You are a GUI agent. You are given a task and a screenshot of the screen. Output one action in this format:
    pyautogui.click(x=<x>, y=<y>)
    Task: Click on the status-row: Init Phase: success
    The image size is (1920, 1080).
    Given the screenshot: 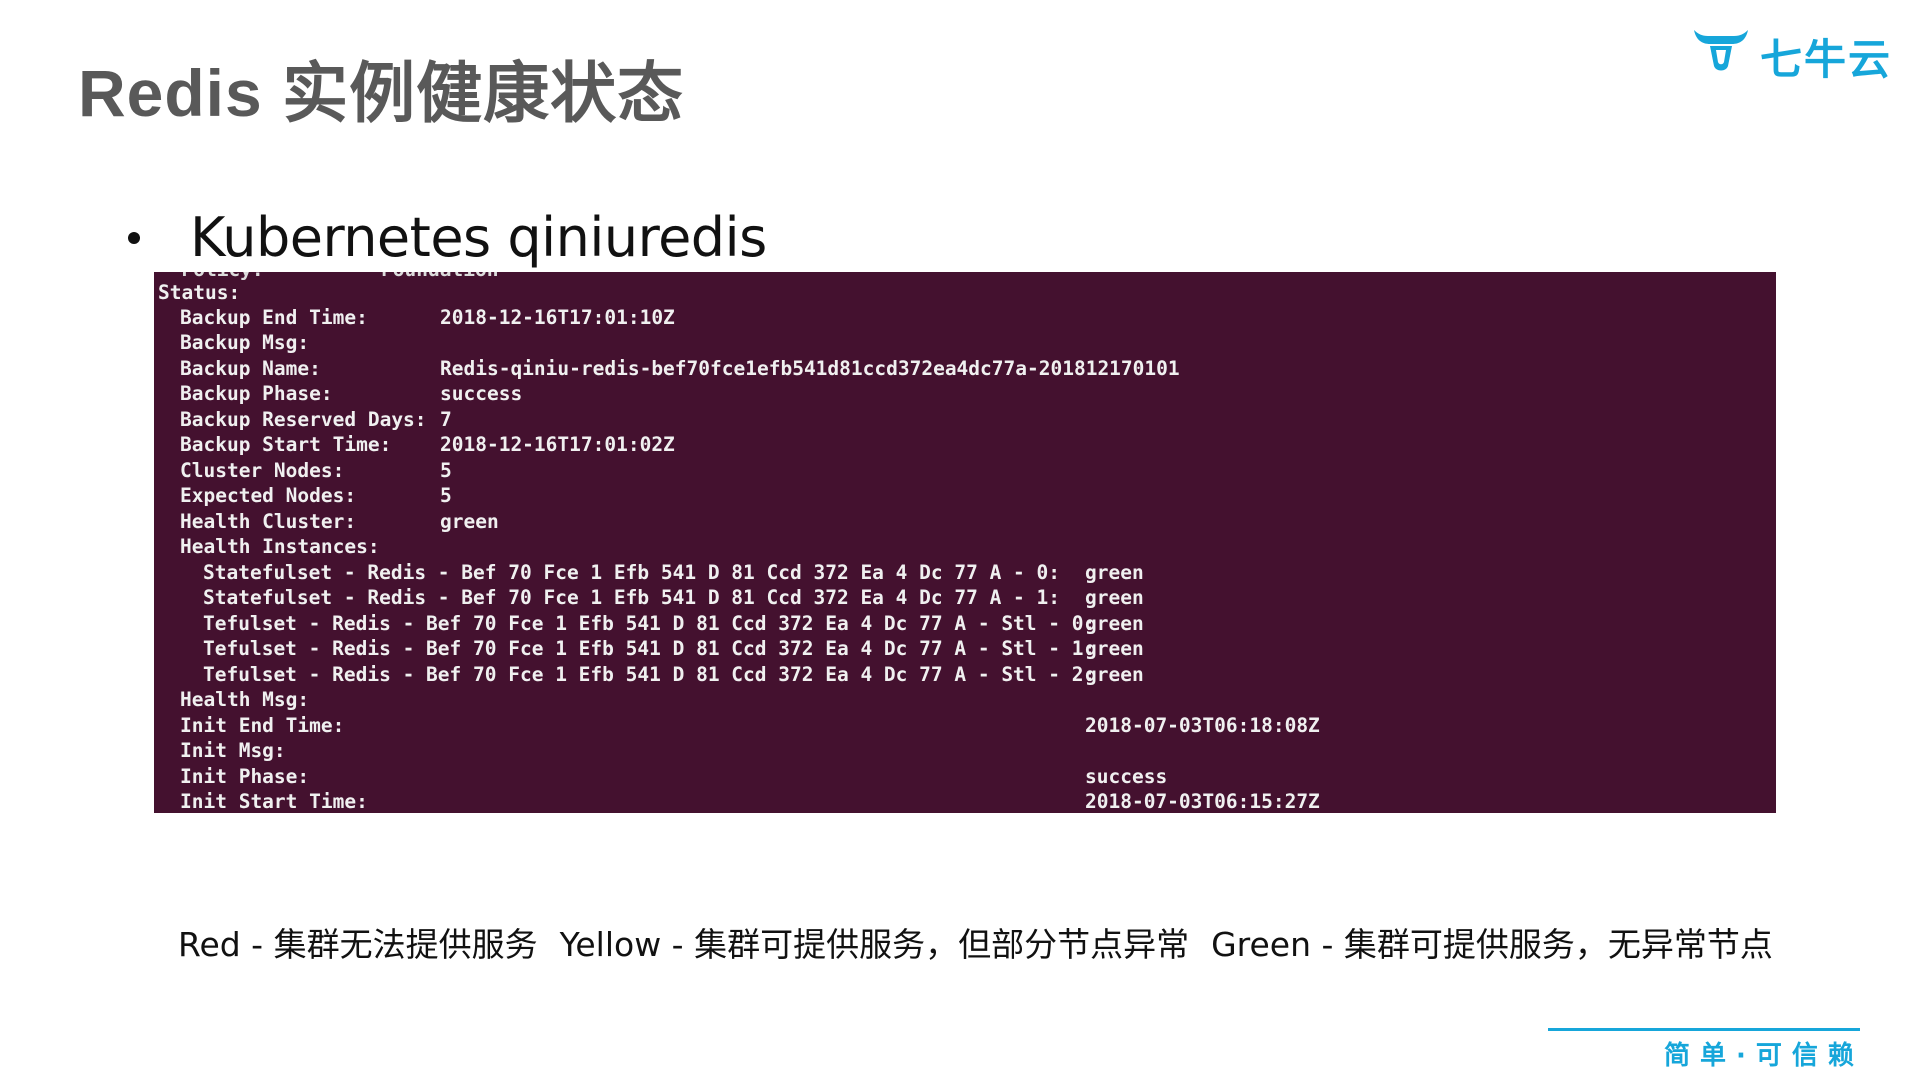 What is the action you would take?
    pyautogui.click(x=674, y=776)
    